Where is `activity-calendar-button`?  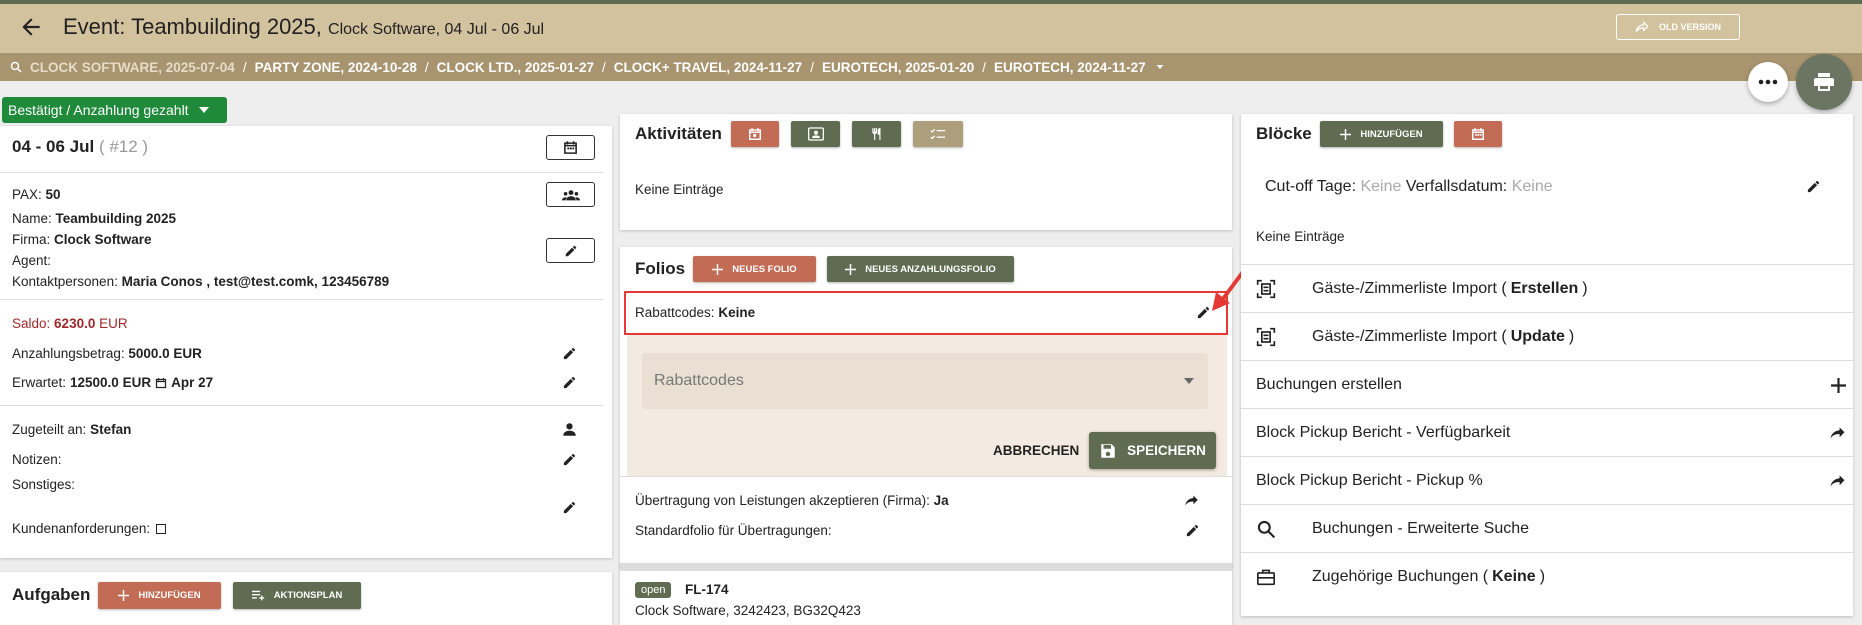 activity-calendar-button is located at coordinates (755, 134).